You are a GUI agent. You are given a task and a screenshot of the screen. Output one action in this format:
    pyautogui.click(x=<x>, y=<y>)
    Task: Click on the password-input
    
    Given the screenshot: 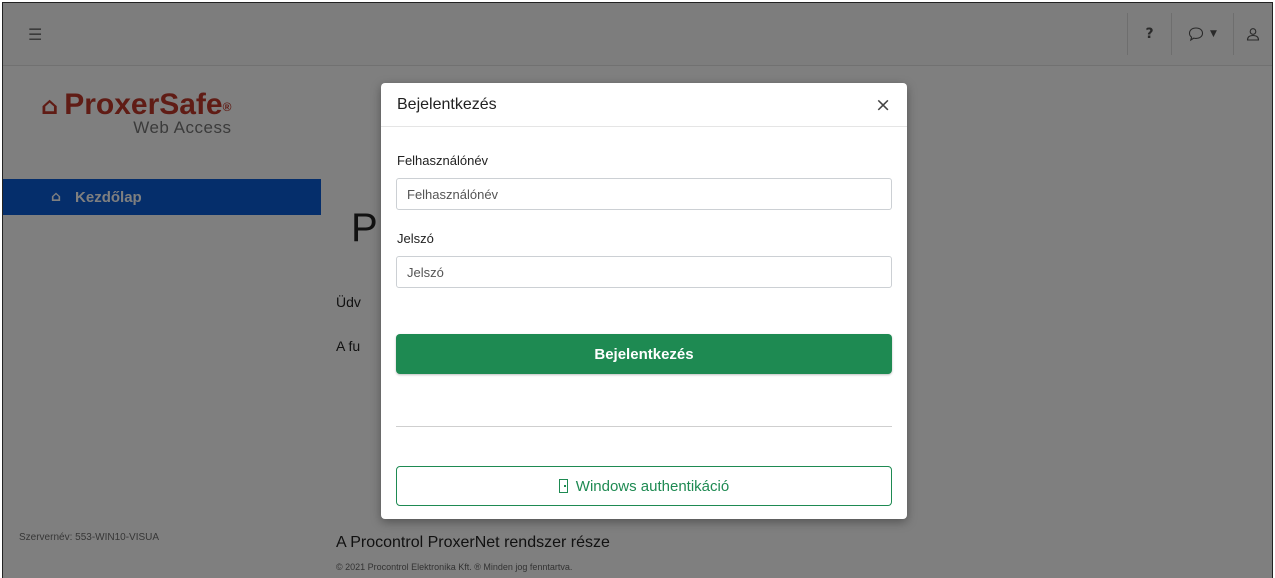 What is the action you would take?
    pyautogui.click(x=644, y=272)
    